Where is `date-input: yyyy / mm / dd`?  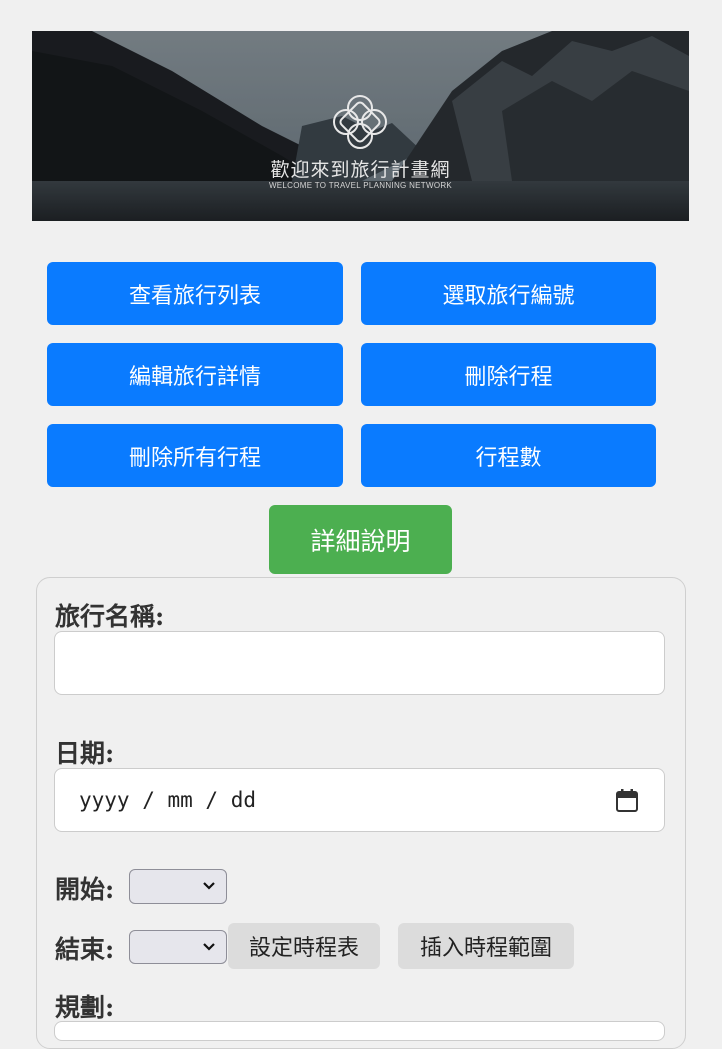
date-input: yyyy / mm / dd is located at coordinates (359, 800).